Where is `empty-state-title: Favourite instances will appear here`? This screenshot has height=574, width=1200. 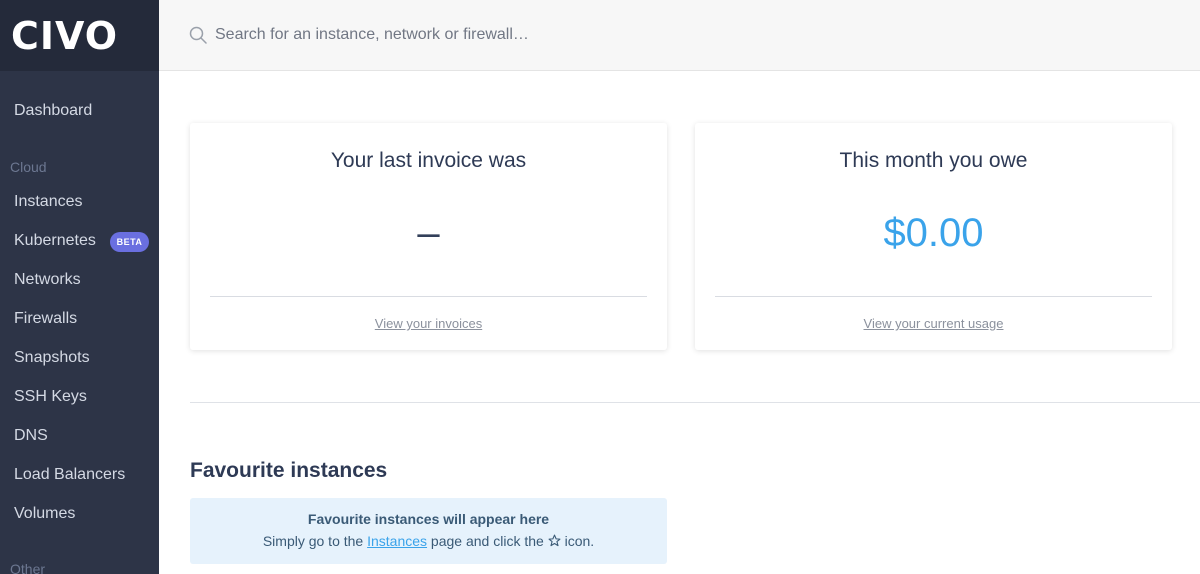
empty-state-title: Favourite instances will appear here is located at coordinates (428, 519).